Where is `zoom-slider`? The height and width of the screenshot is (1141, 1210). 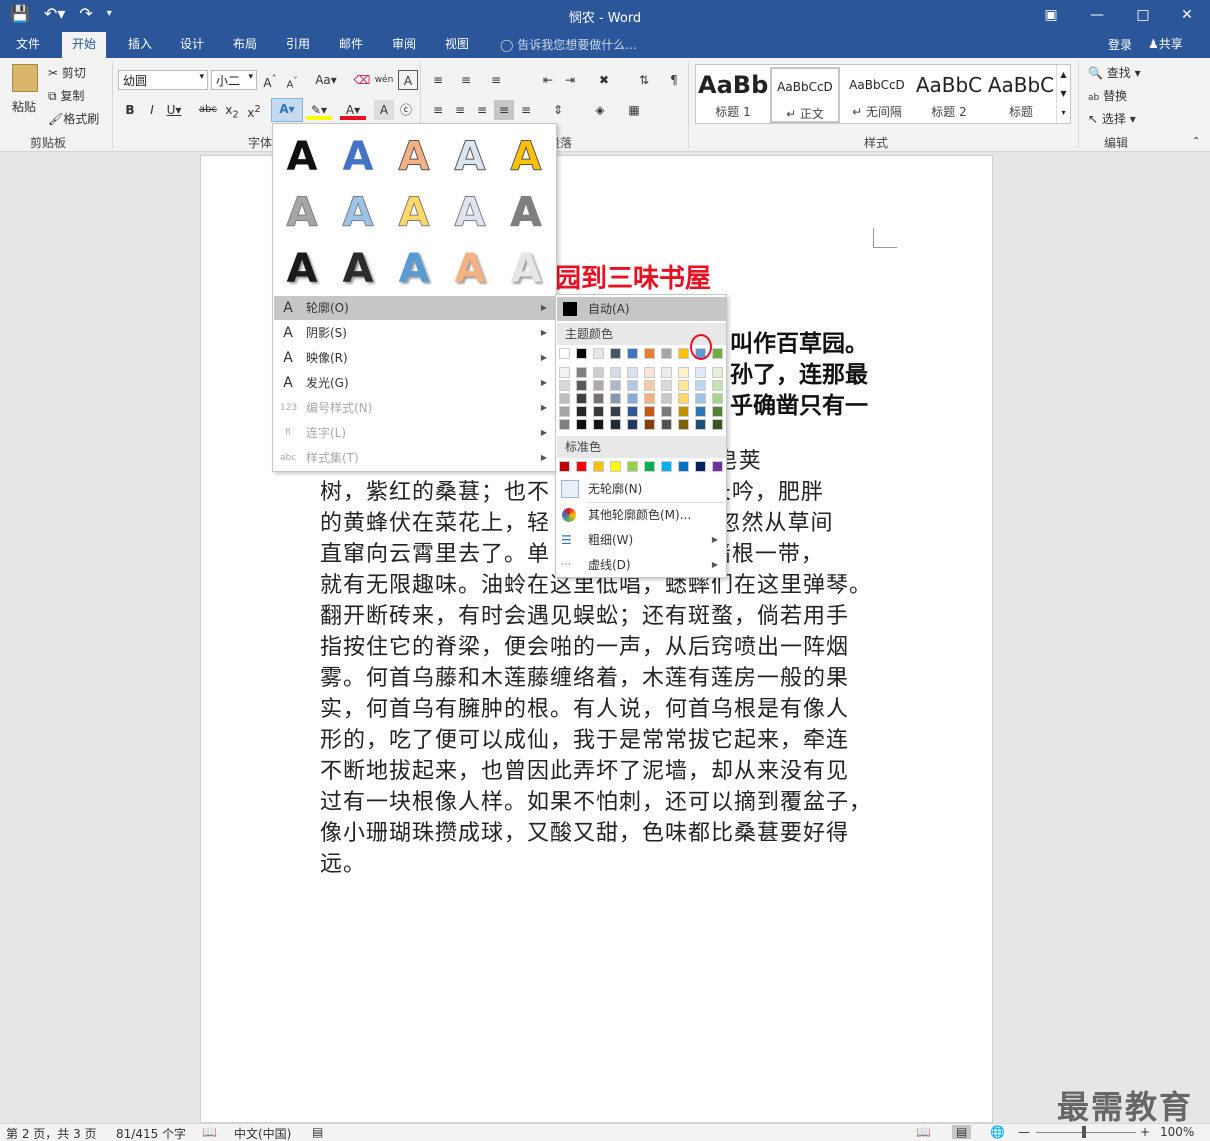
zoom-slider is located at coordinates (1086, 1132).